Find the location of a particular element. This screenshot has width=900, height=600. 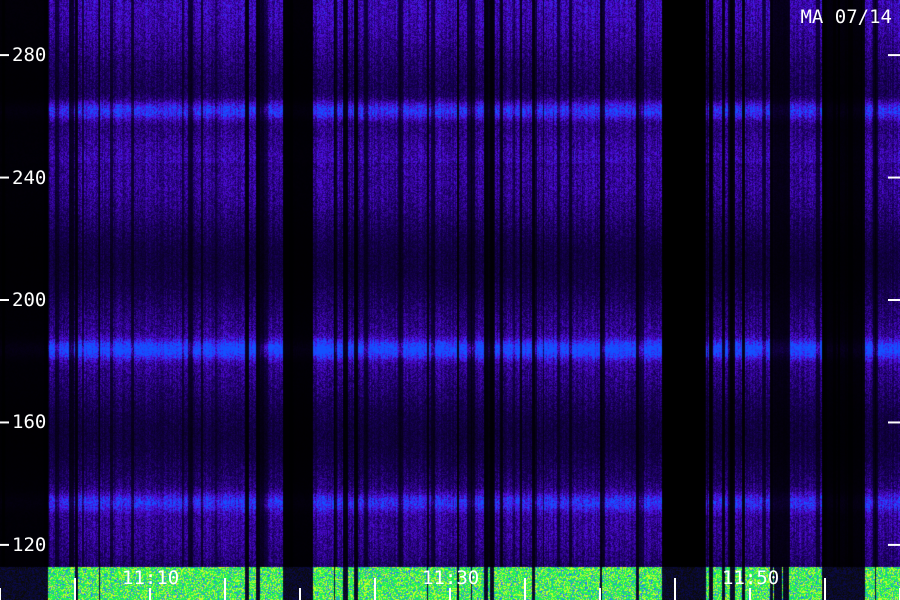

date-stamp: MA 07/14 is located at coordinates (846, 17).